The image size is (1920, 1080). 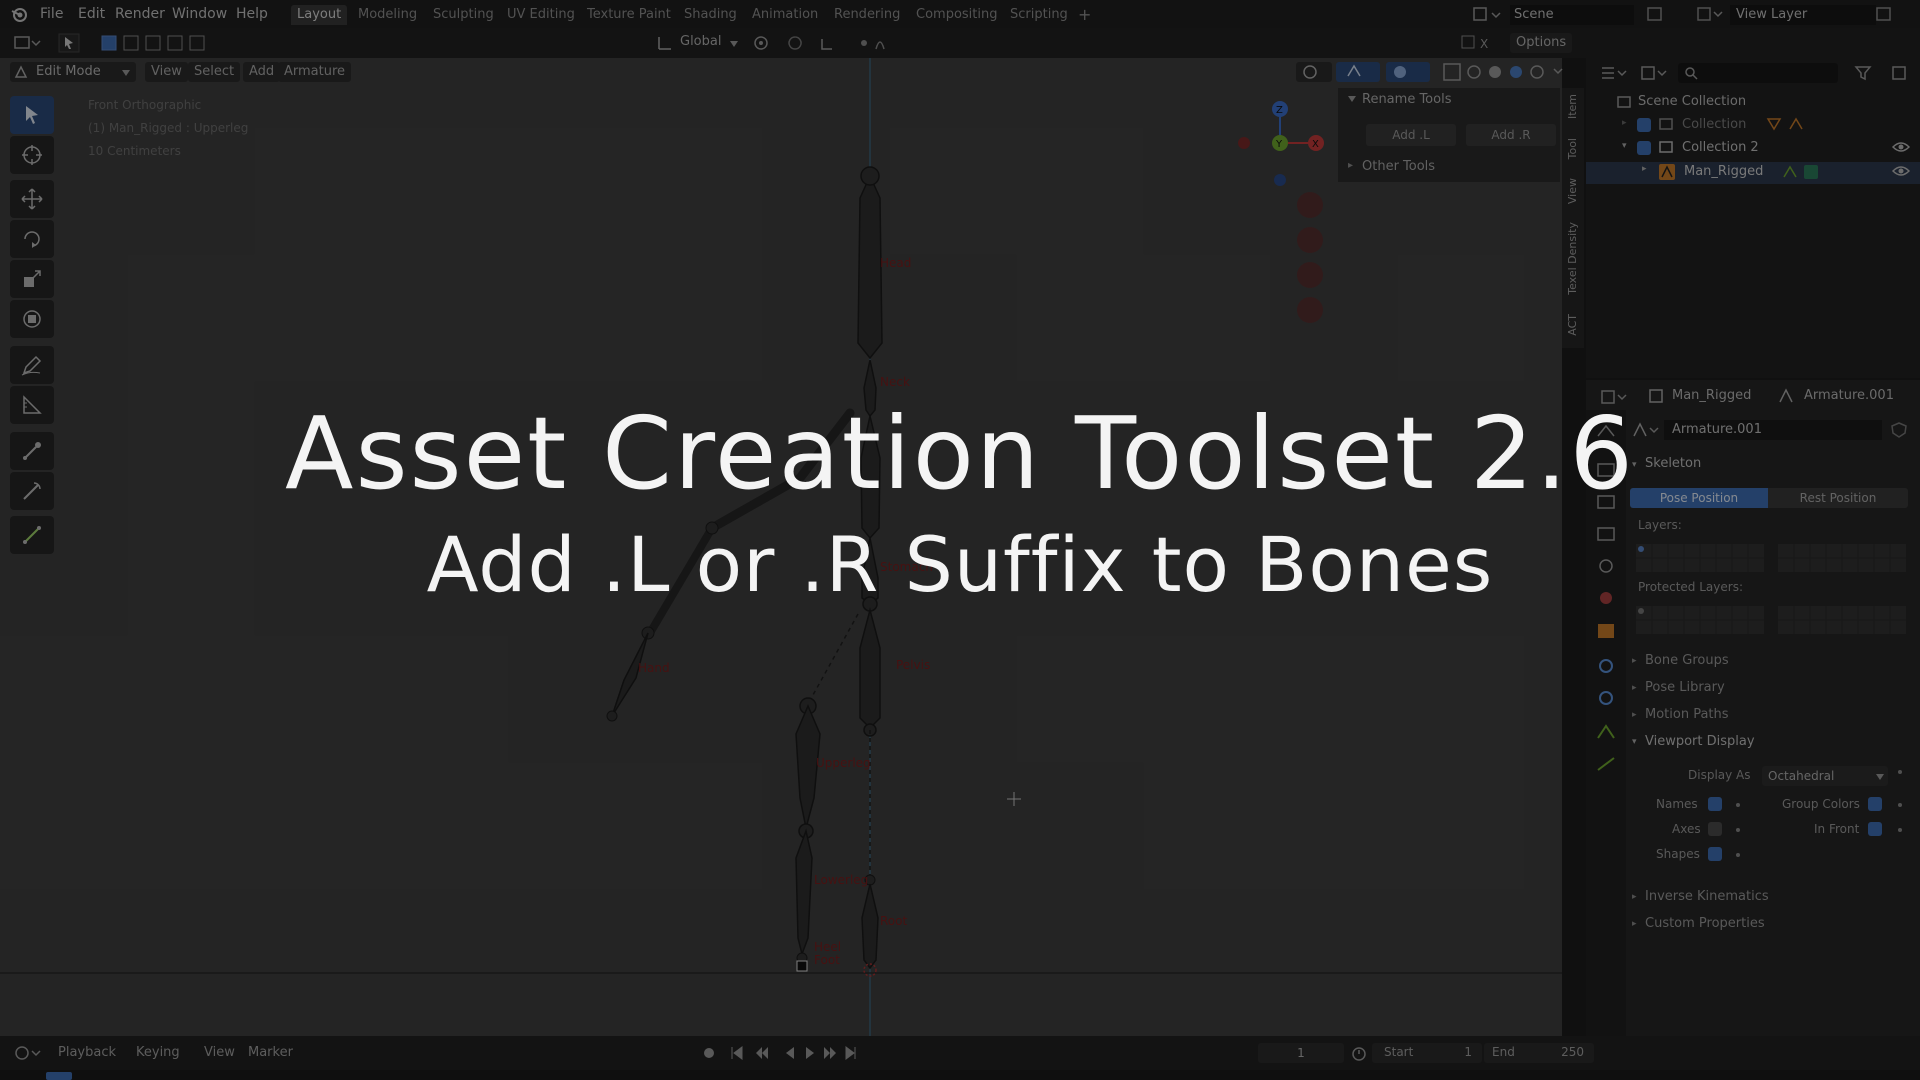 What do you see at coordinates (463, 15) in the screenshot?
I see `tab-sculpting: Sculpting` at bounding box center [463, 15].